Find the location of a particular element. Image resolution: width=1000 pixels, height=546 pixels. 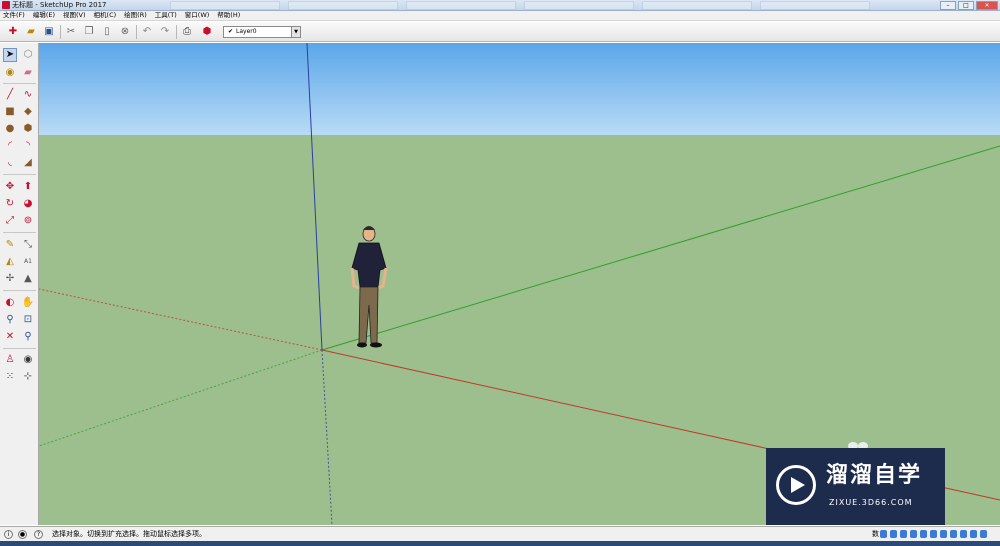

chevron-down-icon: ▼ is located at coordinates (295, 32).